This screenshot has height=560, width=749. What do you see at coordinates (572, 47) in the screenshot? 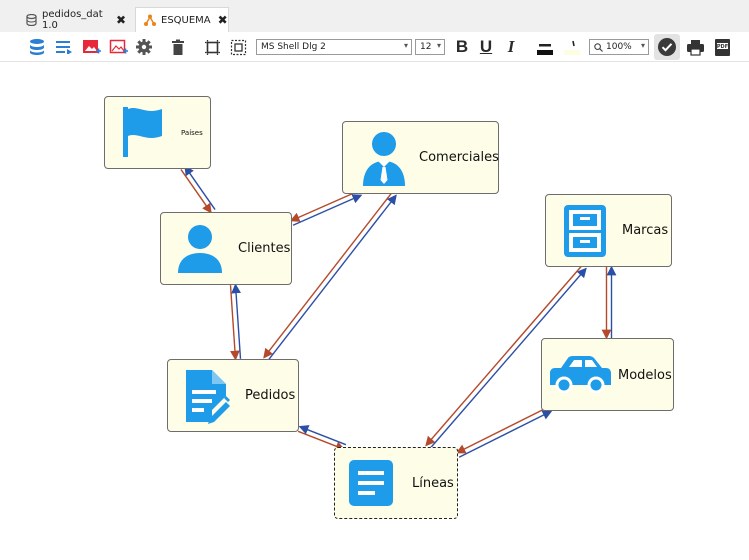
I see `fill-color-icon` at bounding box center [572, 47].